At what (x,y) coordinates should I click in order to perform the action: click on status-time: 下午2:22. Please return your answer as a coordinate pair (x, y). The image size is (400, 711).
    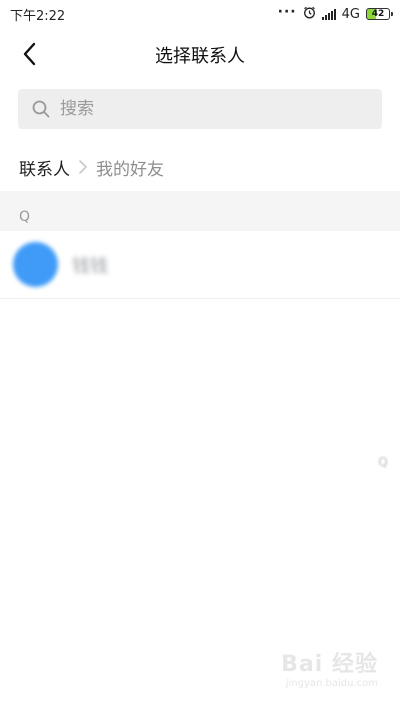
    Looking at the image, I should click on (38, 16).